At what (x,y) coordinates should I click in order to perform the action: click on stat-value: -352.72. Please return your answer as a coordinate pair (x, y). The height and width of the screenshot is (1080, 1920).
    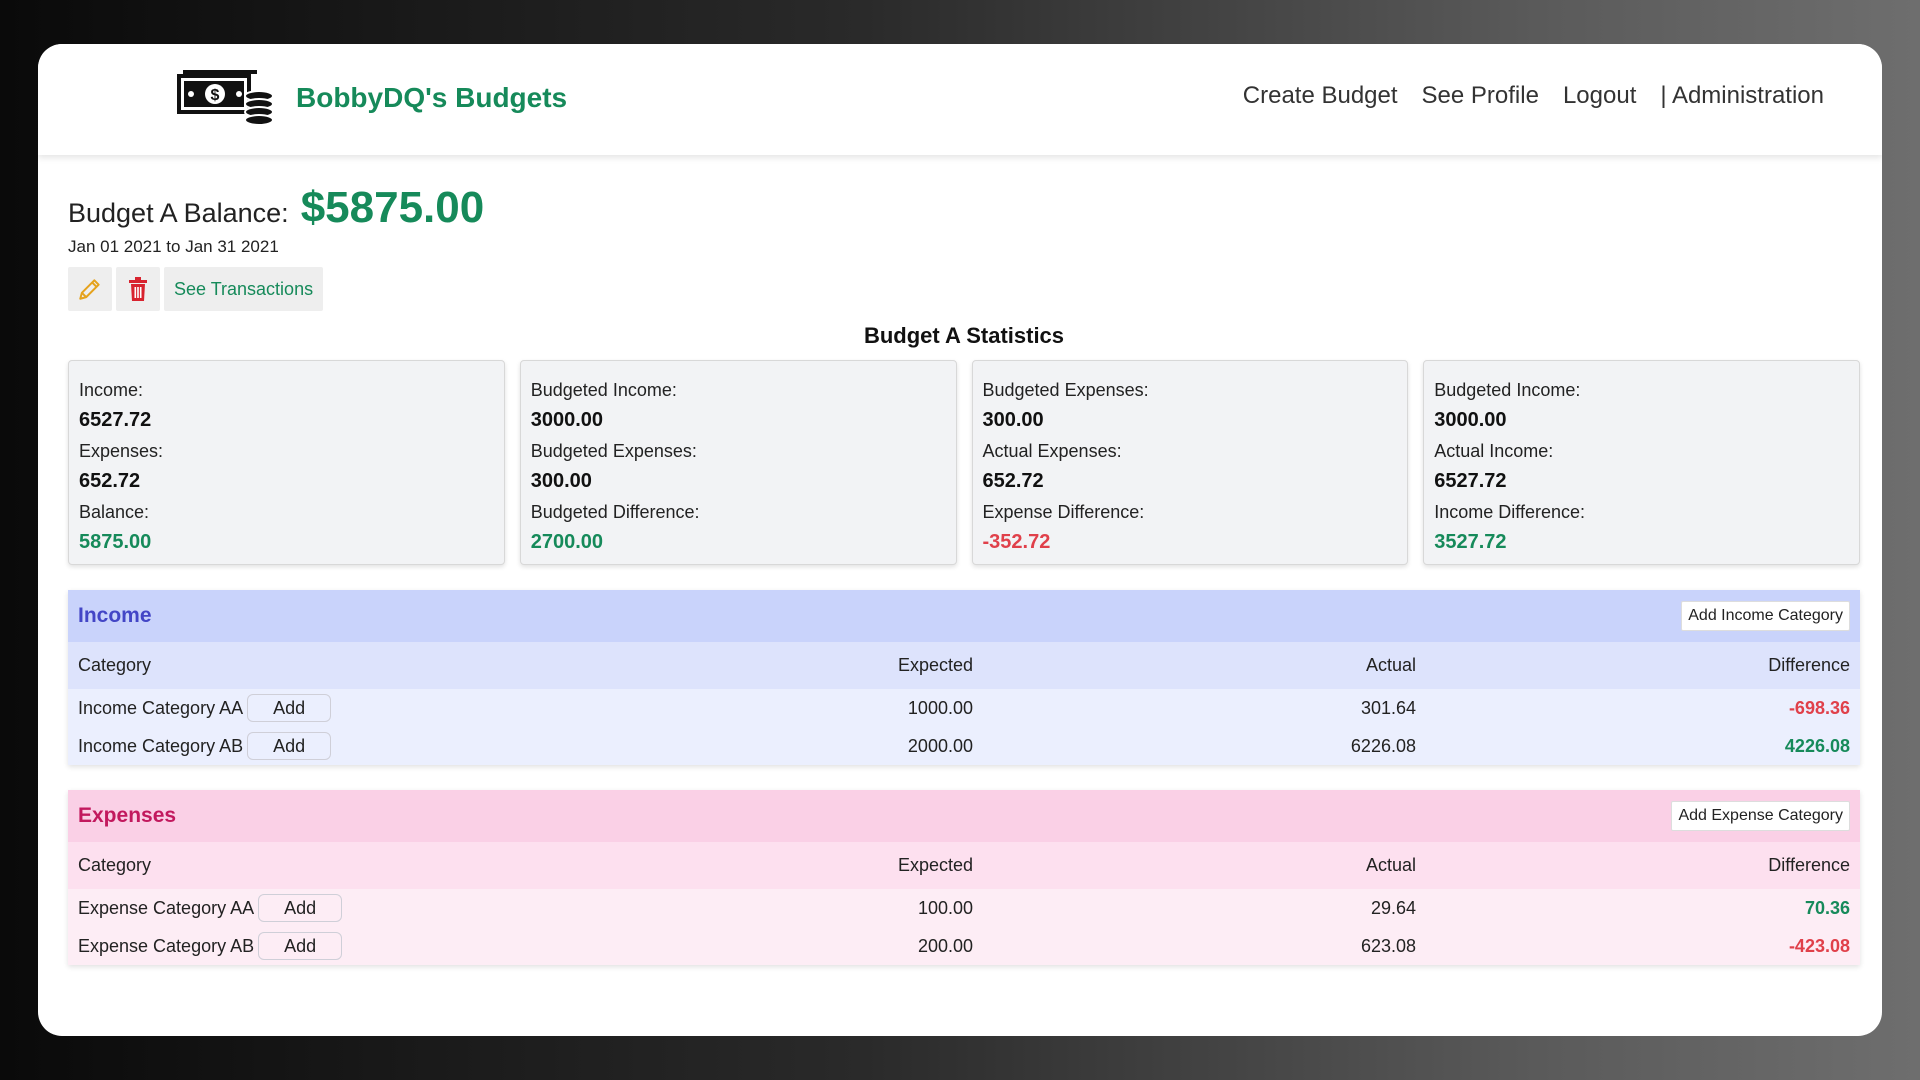
    Looking at the image, I should click on (1016, 542).